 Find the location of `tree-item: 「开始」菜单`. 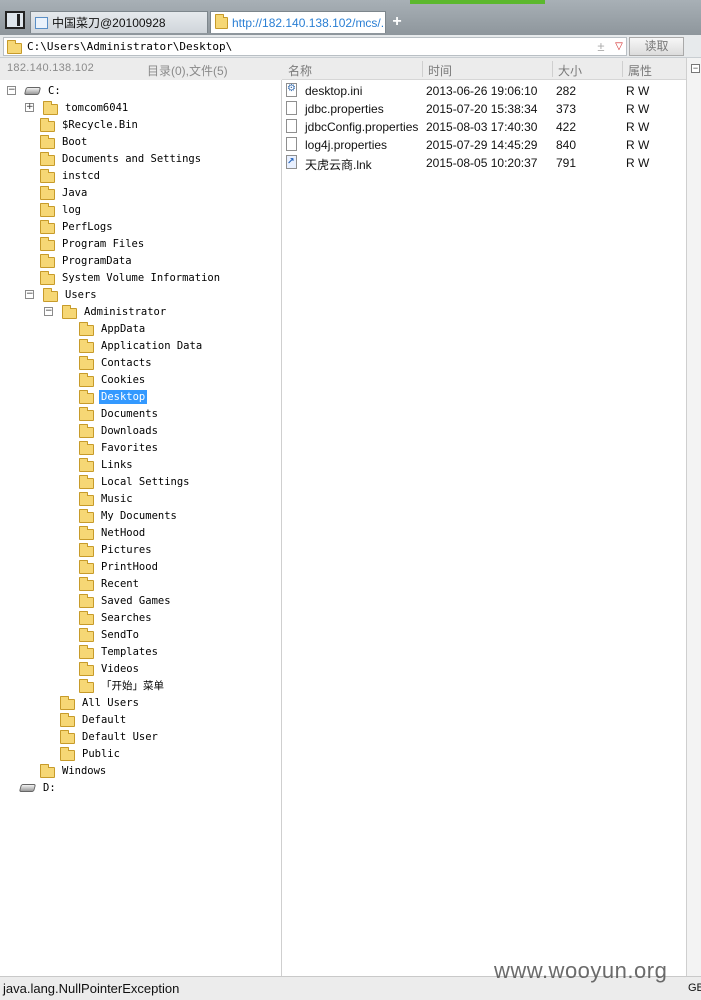

tree-item: 「开始」菜单 is located at coordinates (122, 685).